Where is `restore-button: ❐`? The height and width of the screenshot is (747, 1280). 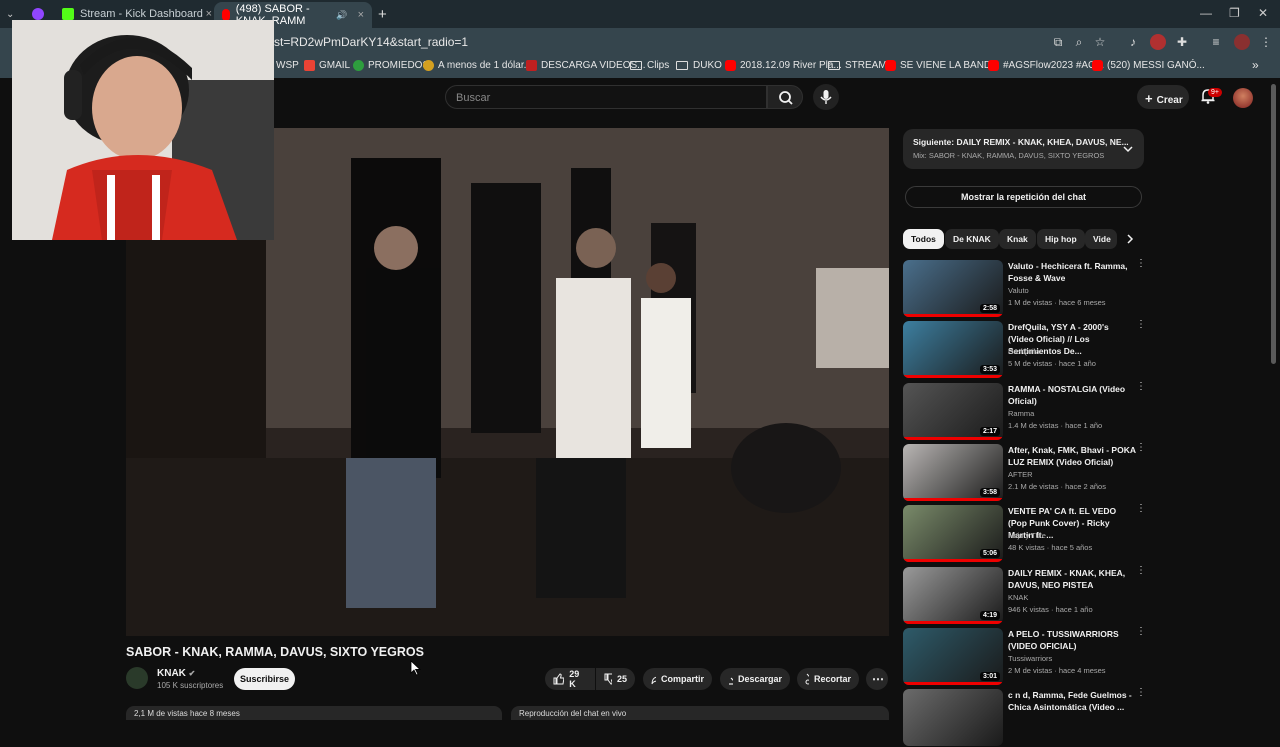 restore-button: ❐ is located at coordinates (1234, 13).